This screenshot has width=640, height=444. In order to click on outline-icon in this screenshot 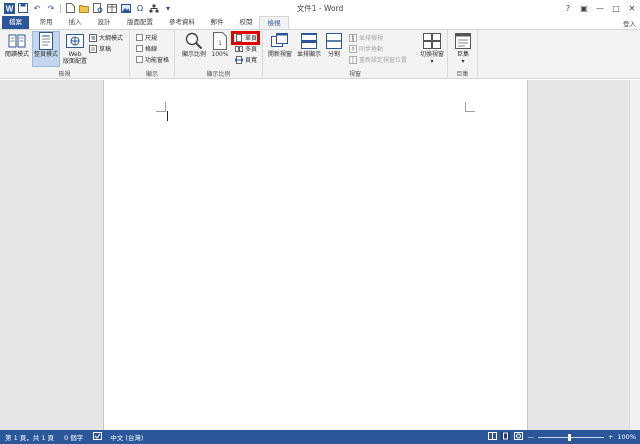, I will do `click(93, 37)`.